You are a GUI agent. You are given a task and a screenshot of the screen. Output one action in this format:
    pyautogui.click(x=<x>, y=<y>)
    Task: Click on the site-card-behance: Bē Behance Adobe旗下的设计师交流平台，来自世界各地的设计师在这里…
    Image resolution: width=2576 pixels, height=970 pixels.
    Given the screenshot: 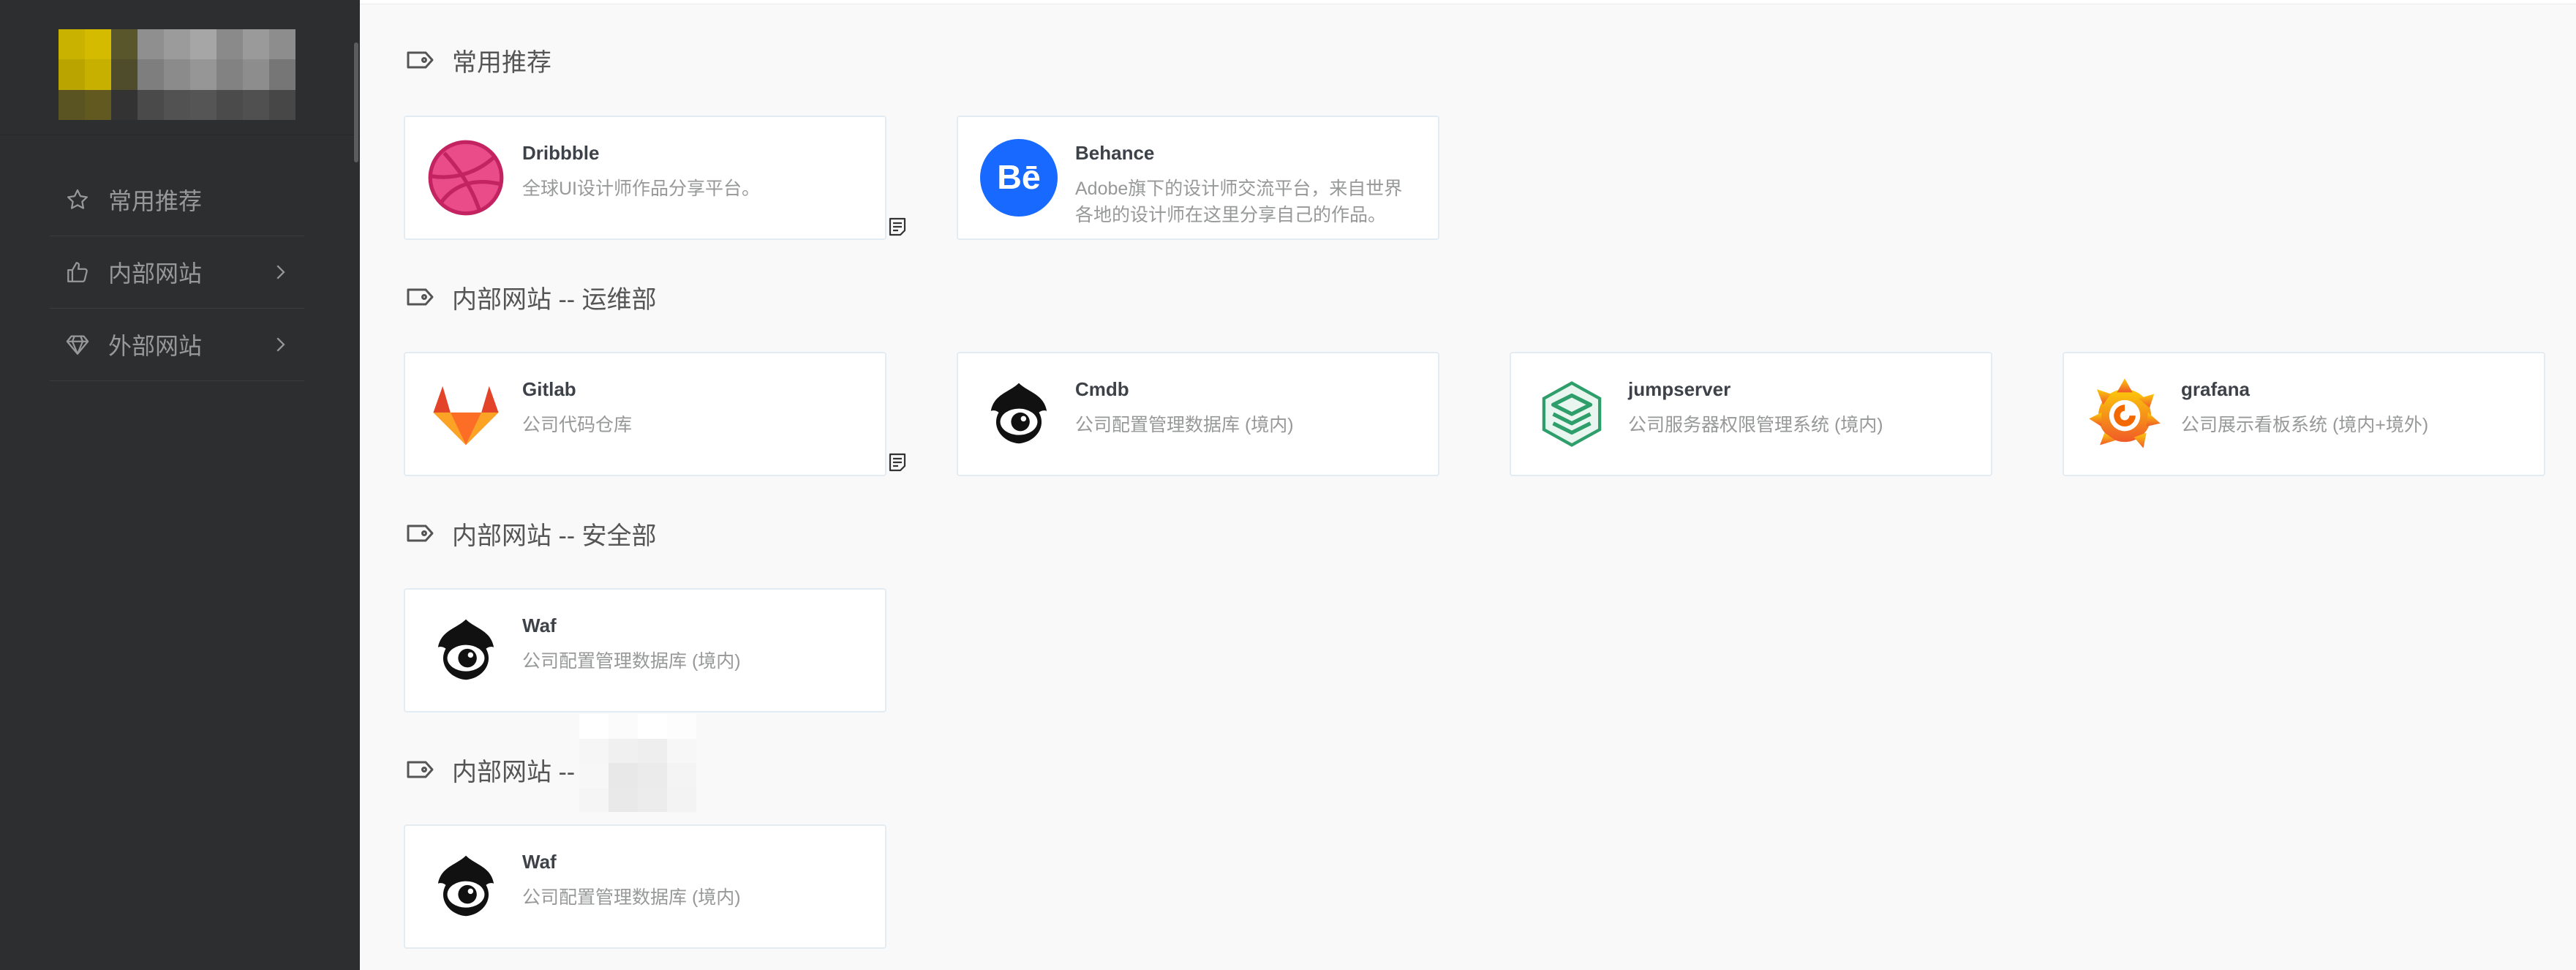 What is the action you would take?
    pyautogui.click(x=1198, y=178)
    